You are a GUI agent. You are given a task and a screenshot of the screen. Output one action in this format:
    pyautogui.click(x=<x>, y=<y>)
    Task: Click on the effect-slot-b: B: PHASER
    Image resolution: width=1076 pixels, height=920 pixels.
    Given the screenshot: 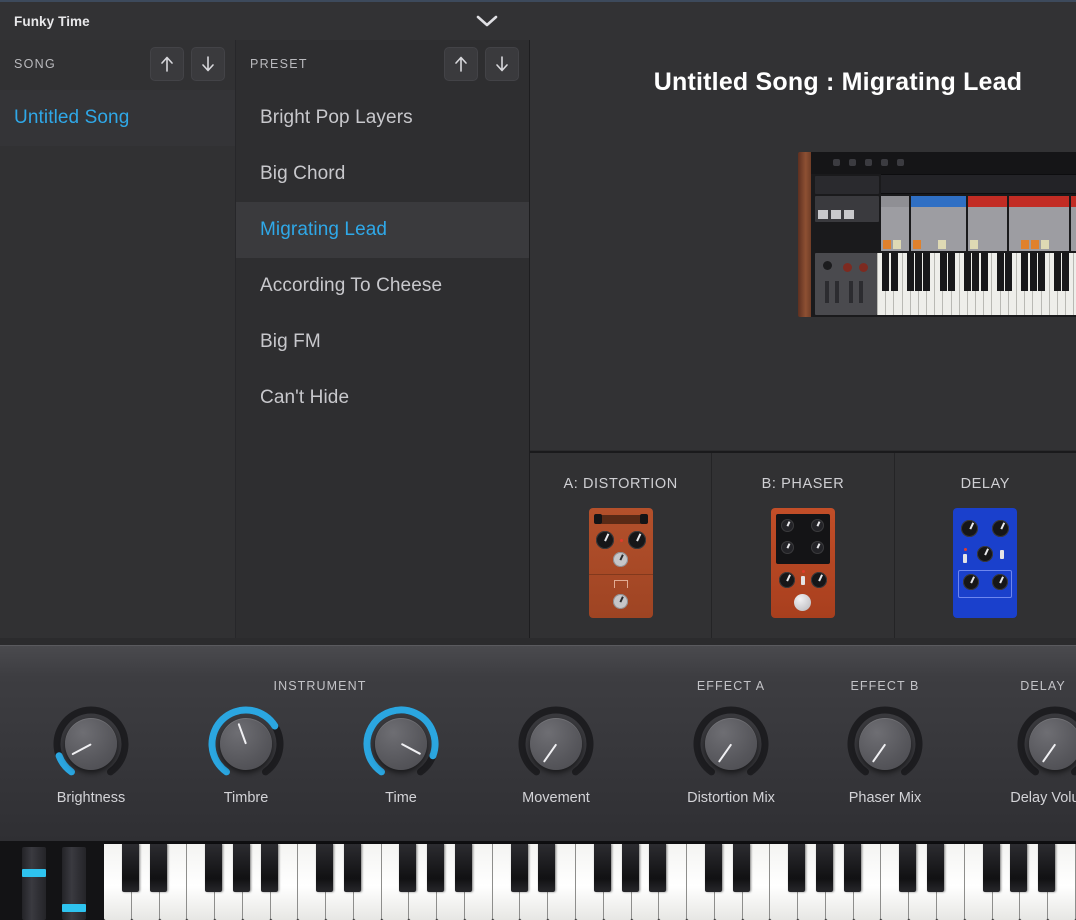 What is the action you would take?
    pyautogui.click(x=803, y=545)
    